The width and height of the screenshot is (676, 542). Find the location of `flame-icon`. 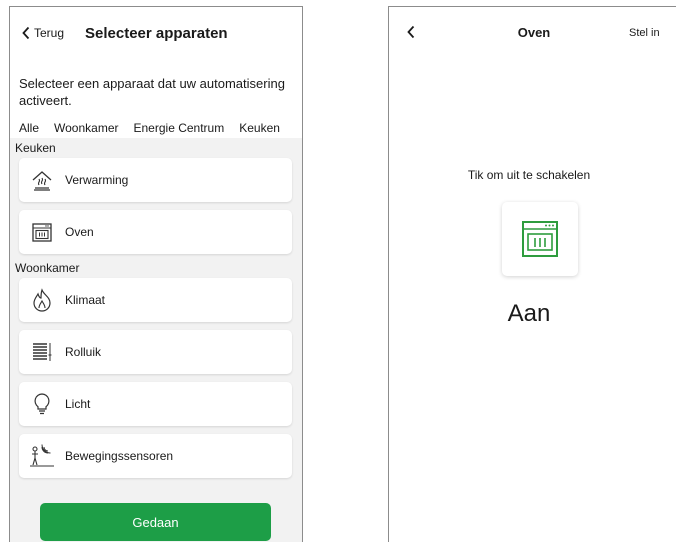

flame-icon is located at coordinates (42, 300).